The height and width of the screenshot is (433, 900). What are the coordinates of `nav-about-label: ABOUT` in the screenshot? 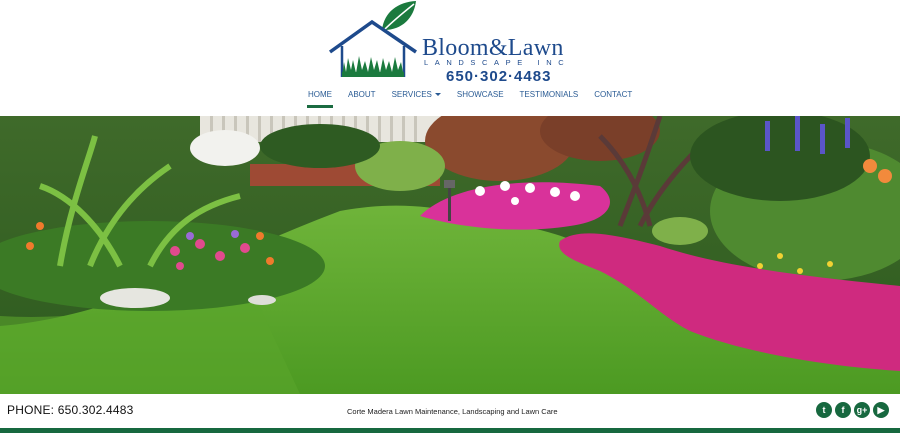 It's located at (362, 94).